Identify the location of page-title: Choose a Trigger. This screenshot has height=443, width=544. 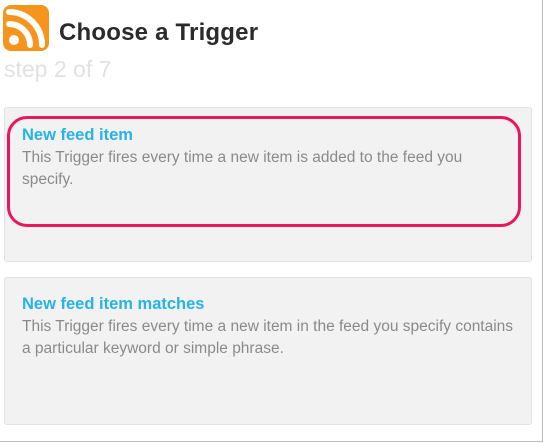
(159, 32).